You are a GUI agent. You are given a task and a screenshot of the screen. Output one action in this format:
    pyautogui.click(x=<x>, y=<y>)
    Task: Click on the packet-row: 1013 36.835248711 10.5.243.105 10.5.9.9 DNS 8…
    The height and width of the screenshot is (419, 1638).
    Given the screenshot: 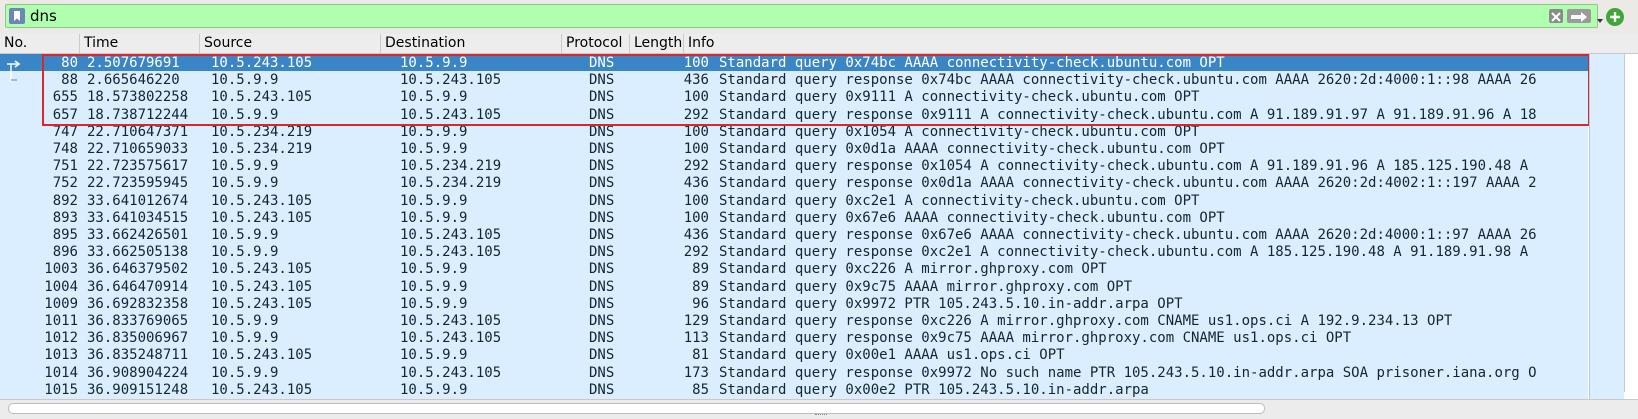 What is the action you would take?
    pyautogui.click(x=794, y=355)
    